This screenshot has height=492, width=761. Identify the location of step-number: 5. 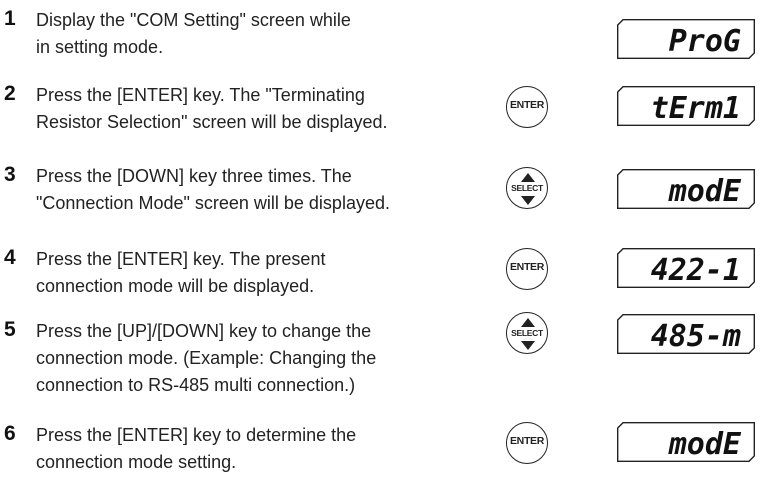
(10, 329).